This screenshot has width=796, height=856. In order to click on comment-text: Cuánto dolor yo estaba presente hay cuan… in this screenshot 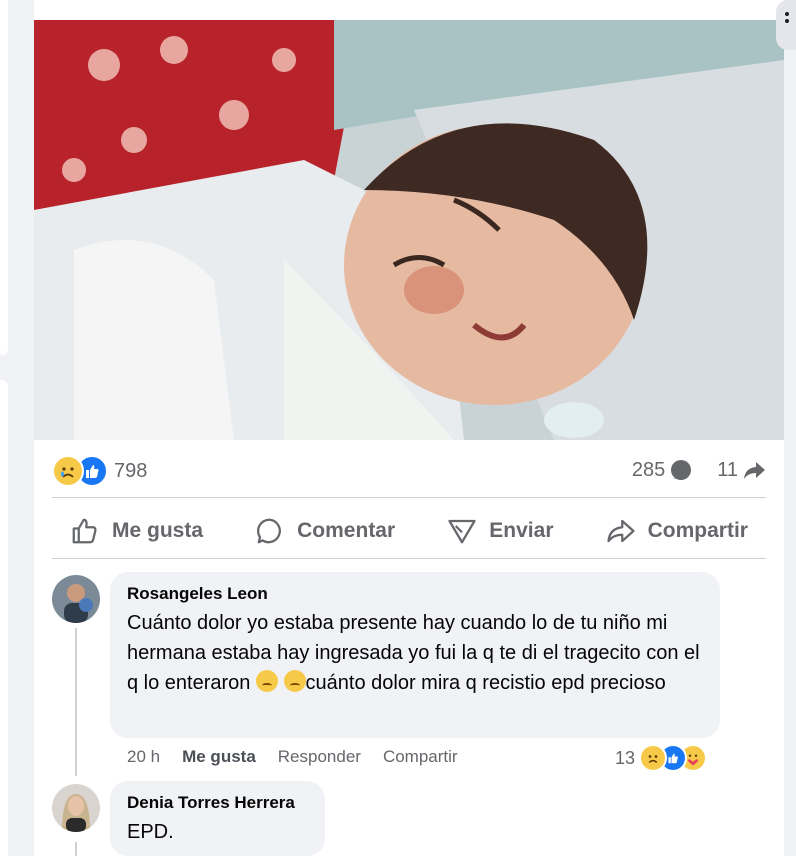, I will do `click(413, 653)`.